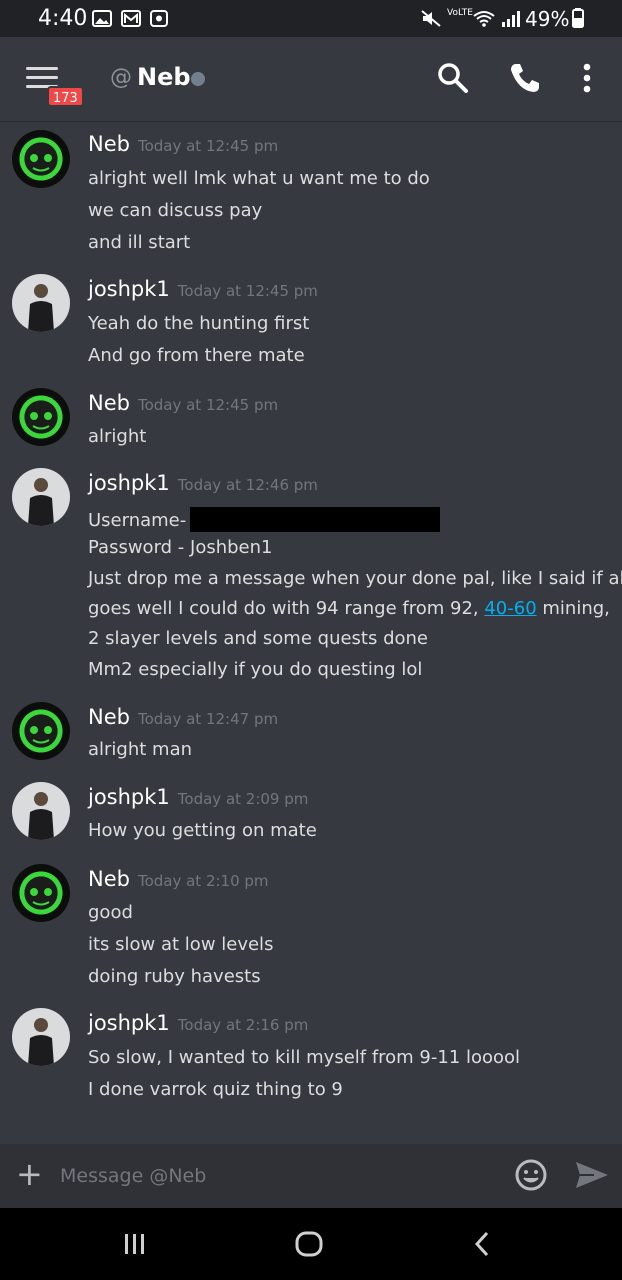 This screenshot has width=622, height=1280. Describe the element at coordinates (102, 18) in the screenshot. I see `gallery-notification-icon` at that location.